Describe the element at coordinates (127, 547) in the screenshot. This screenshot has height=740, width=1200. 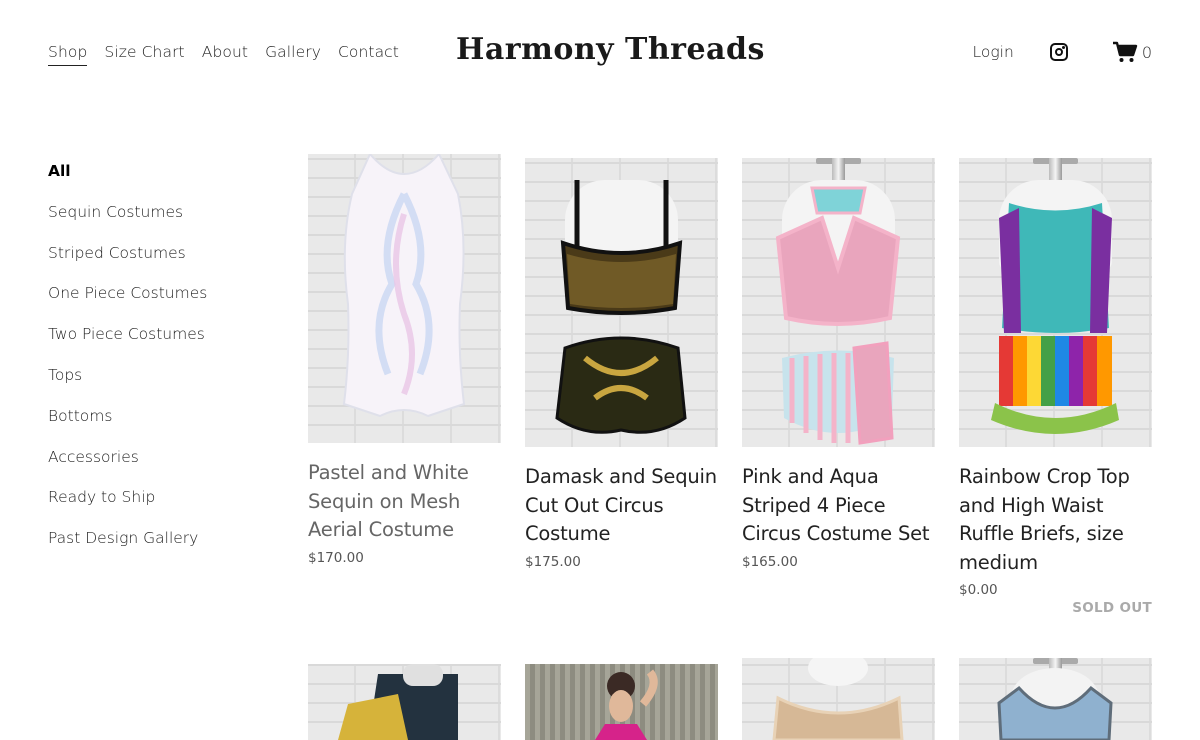
I see `category-past-design-gallery: Past Design Gallery` at that location.